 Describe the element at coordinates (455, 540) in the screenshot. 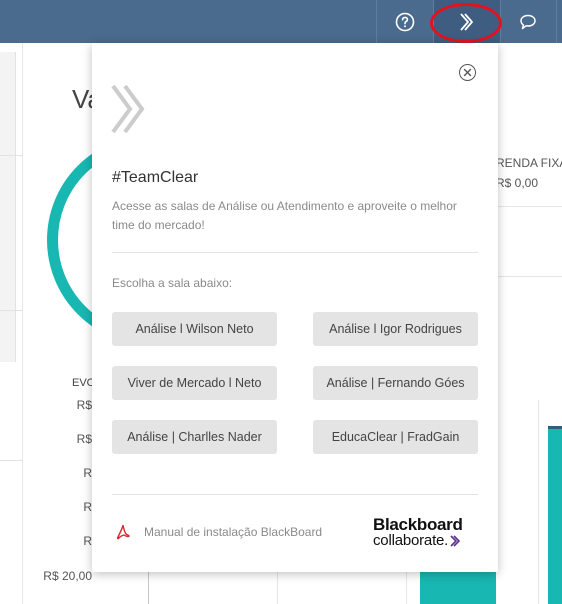

I see `chevron-right-icon` at that location.